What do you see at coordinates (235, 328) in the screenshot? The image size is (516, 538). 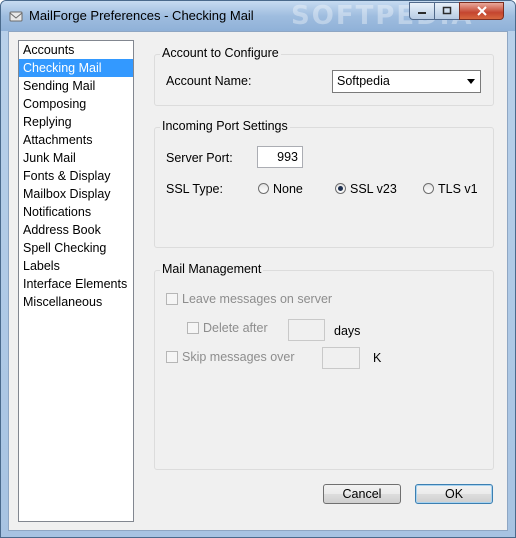 I see `delete-after-label: Delete after` at bounding box center [235, 328].